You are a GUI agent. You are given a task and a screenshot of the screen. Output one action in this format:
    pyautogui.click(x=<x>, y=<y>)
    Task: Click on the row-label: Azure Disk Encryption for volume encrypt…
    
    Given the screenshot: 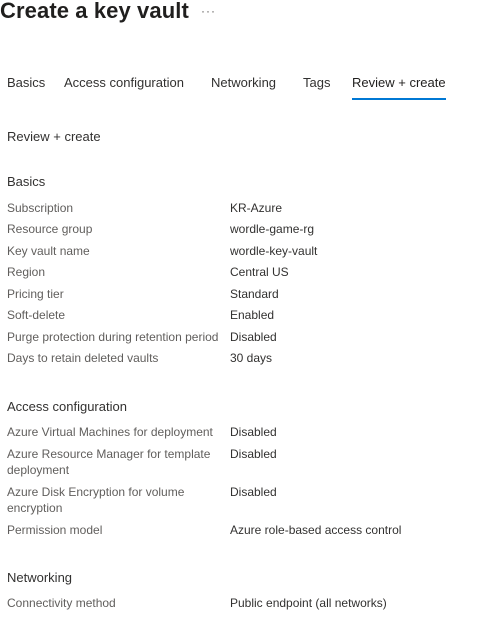 What is the action you would take?
    pyautogui.click(x=96, y=500)
    